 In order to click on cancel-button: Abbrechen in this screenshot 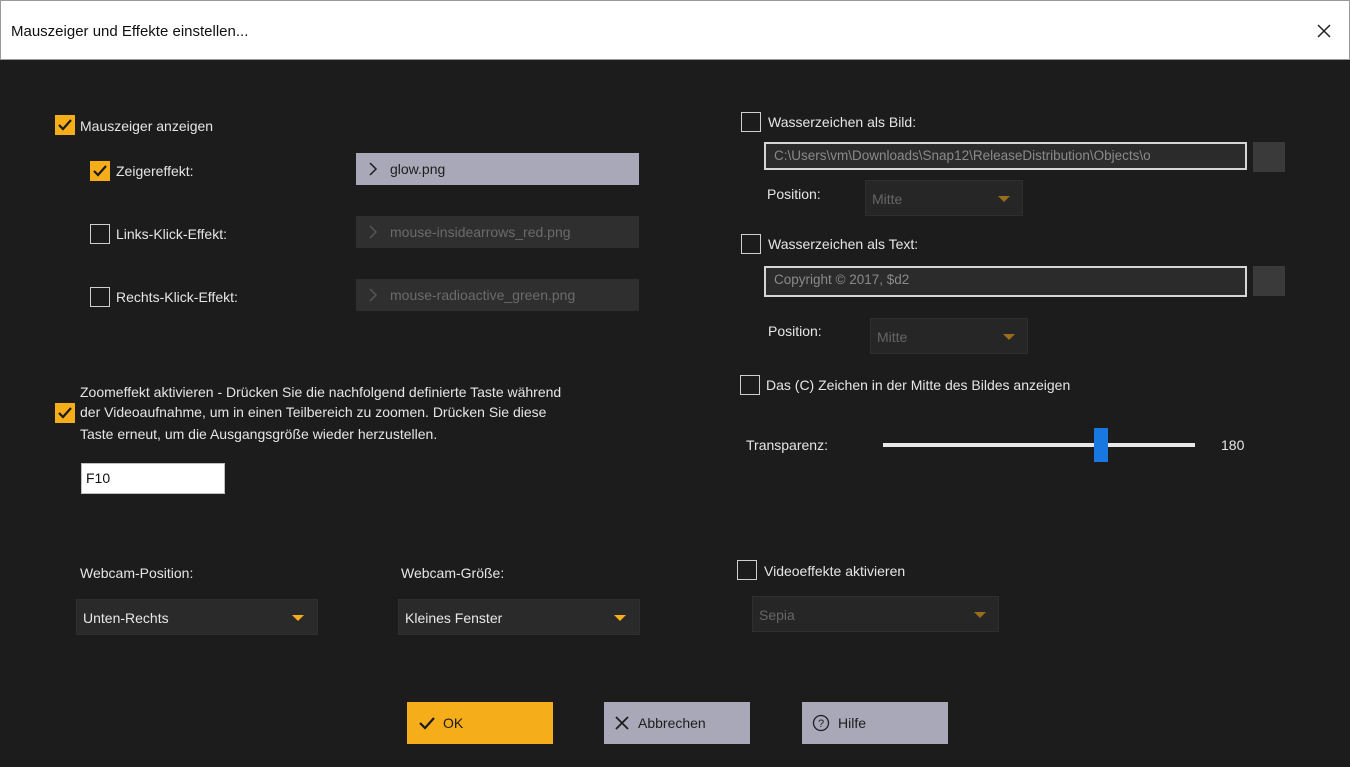, I will do `click(677, 723)`.